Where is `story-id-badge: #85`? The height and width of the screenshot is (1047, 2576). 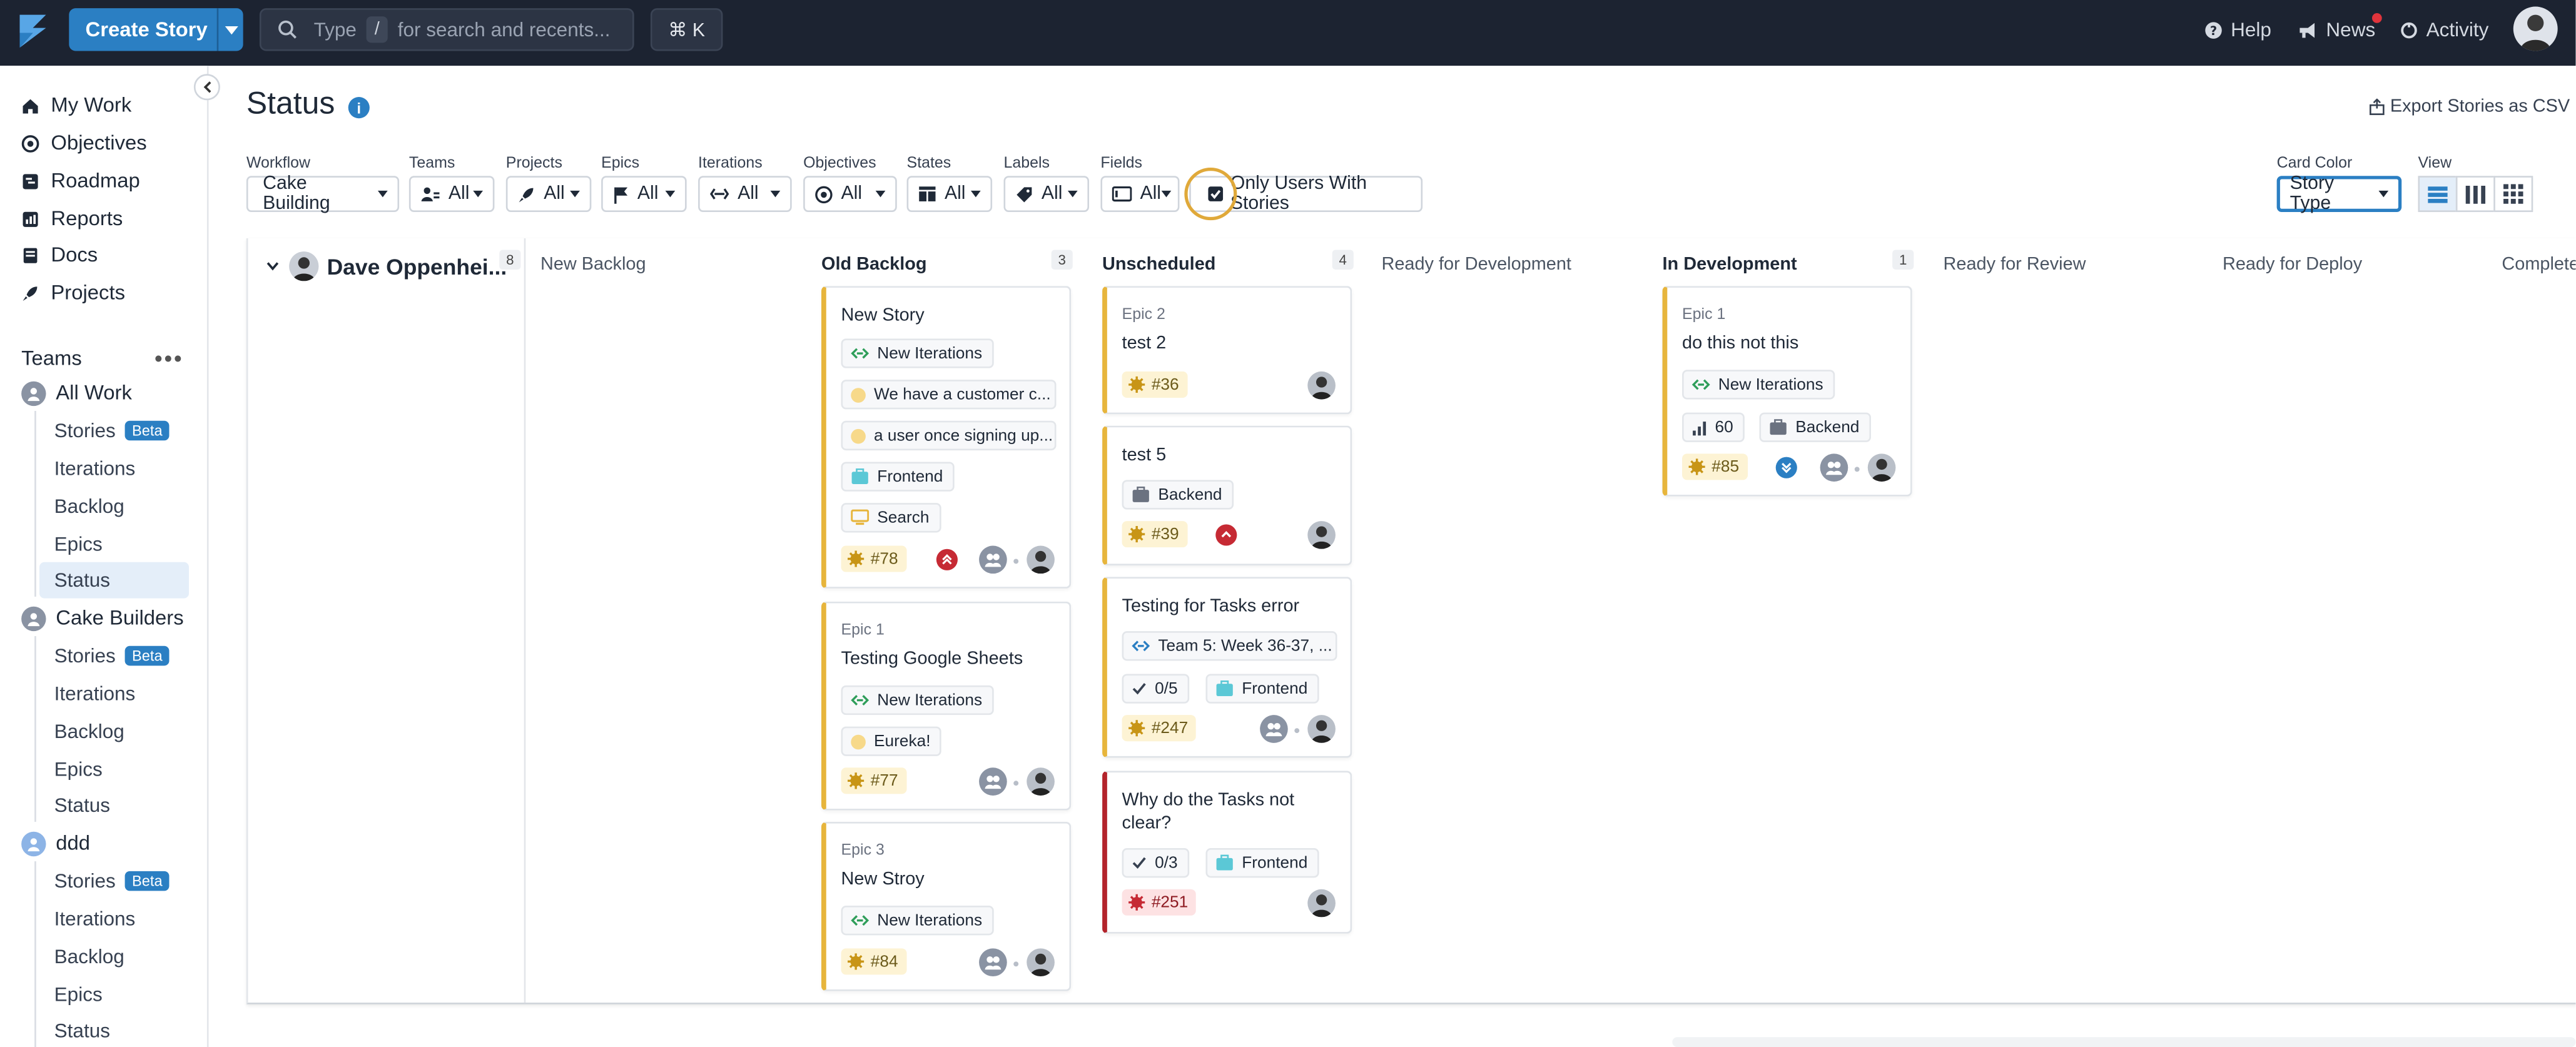 story-id-badge: #85 is located at coordinates (1715, 466).